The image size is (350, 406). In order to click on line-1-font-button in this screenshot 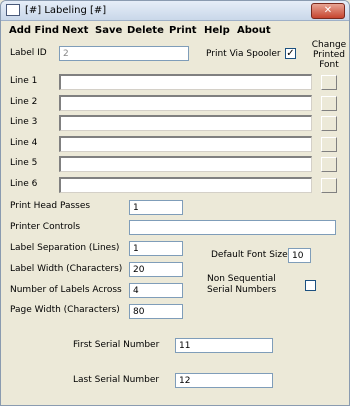, I will do `click(329, 82)`.